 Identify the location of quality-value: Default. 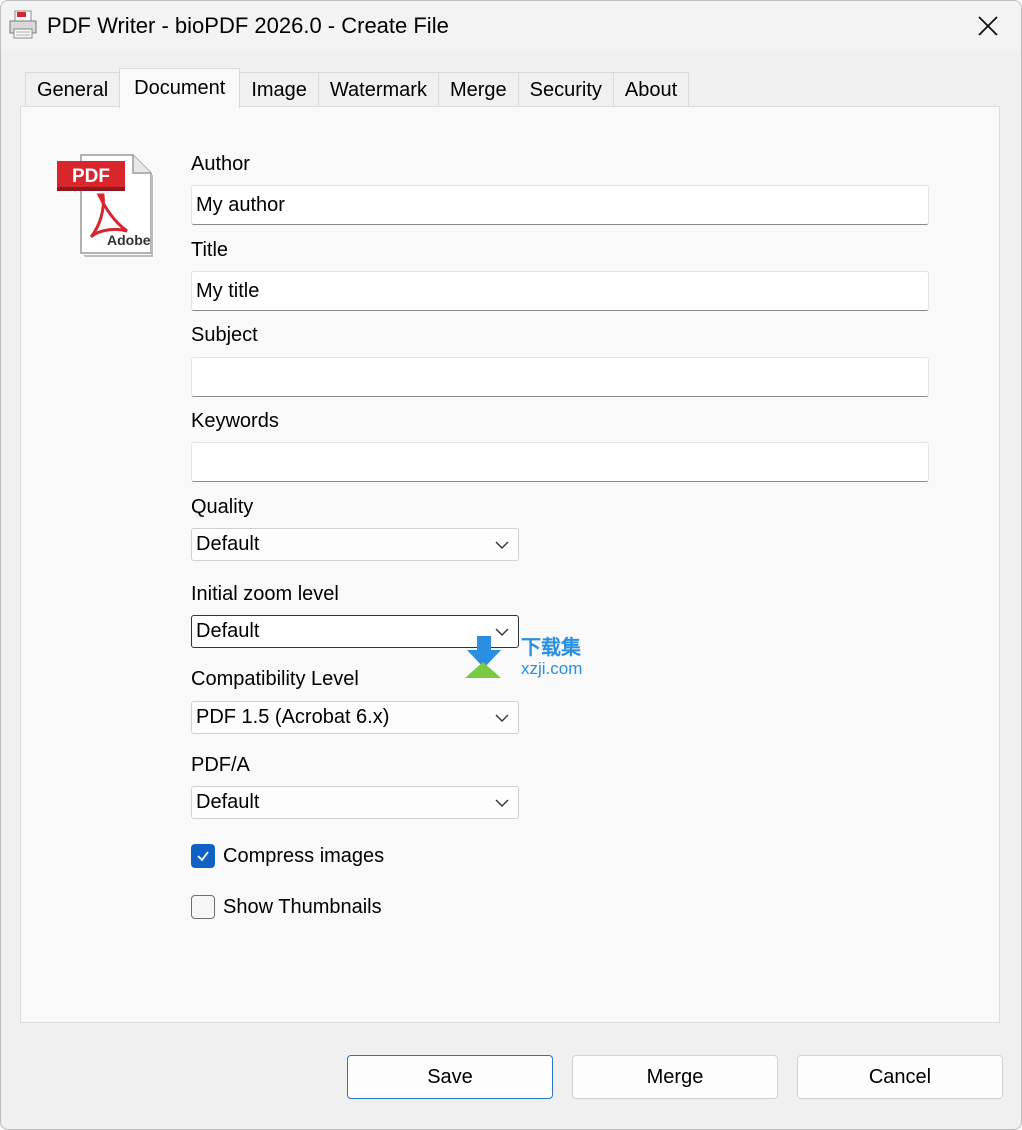
(228, 544).